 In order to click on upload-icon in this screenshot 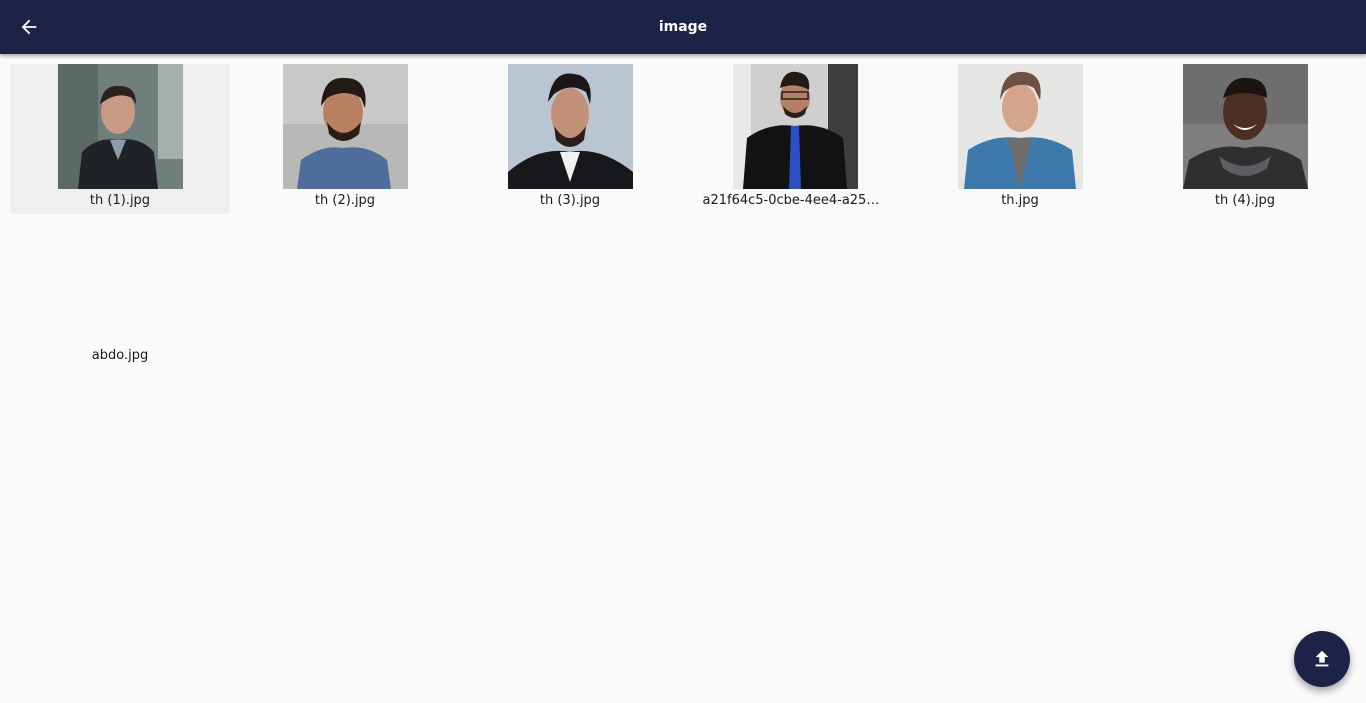, I will do `click(1322, 658)`.